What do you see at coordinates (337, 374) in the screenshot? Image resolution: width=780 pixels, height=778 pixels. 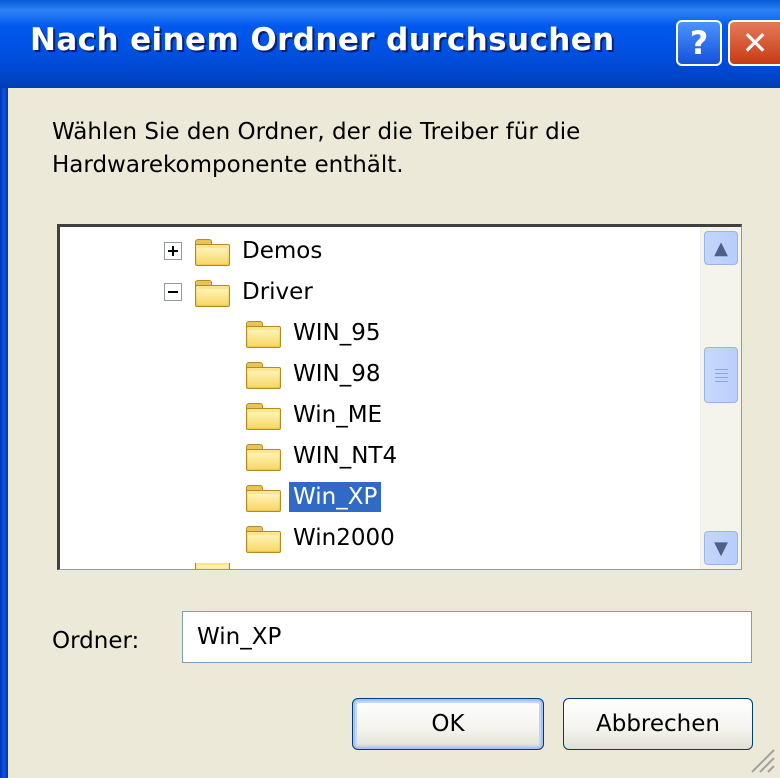 I see `tree-item-label: WIN_98` at bounding box center [337, 374].